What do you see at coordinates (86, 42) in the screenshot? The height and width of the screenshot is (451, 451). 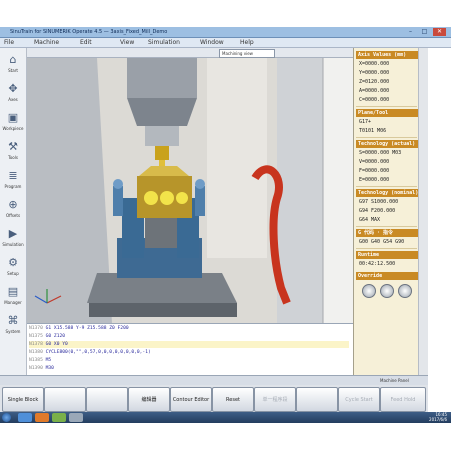 I see `menu-edit: Edit` at bounding box center [86, 42].